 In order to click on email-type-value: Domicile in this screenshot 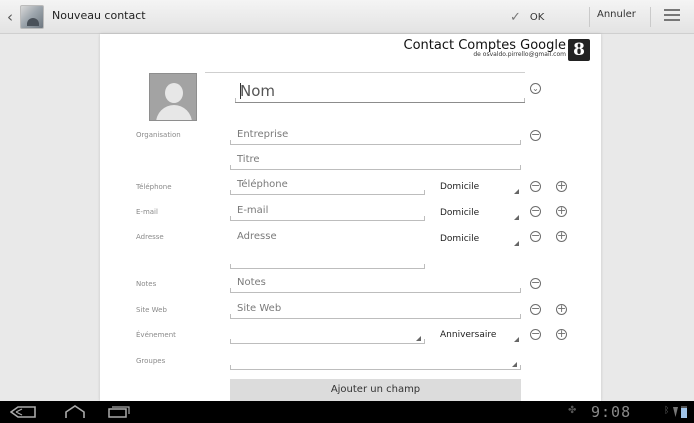, I will do `click(460, 213)`.